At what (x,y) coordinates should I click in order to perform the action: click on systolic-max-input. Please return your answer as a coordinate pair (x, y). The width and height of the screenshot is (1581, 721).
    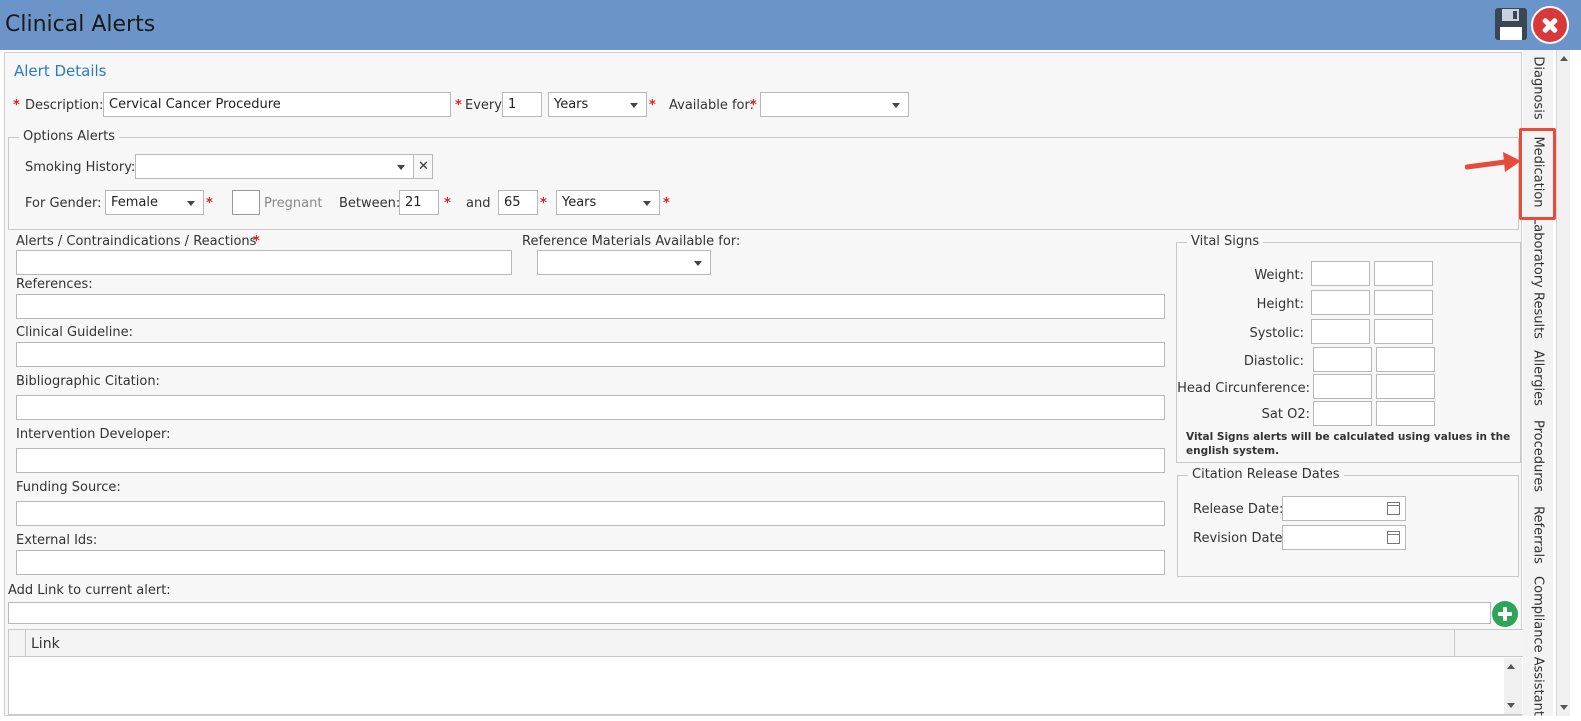
    Looking at the image, I should click on (1403, 331).